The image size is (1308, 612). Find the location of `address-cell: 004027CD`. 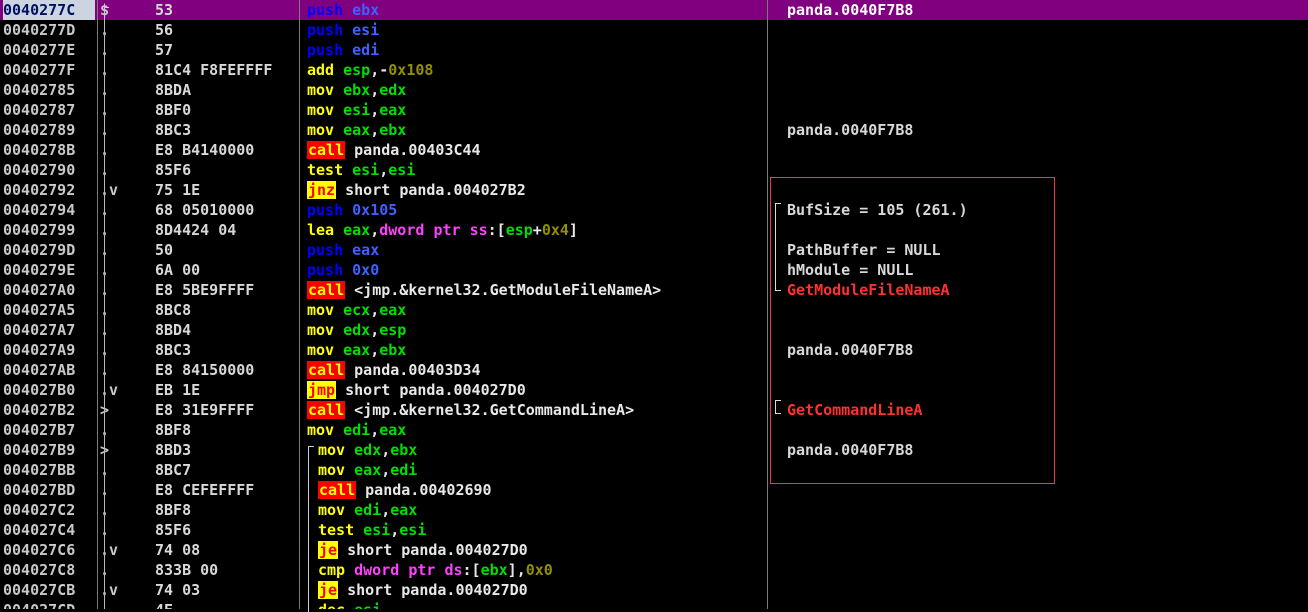

address-cell: 004027CD is located at coordinates (49, 604).